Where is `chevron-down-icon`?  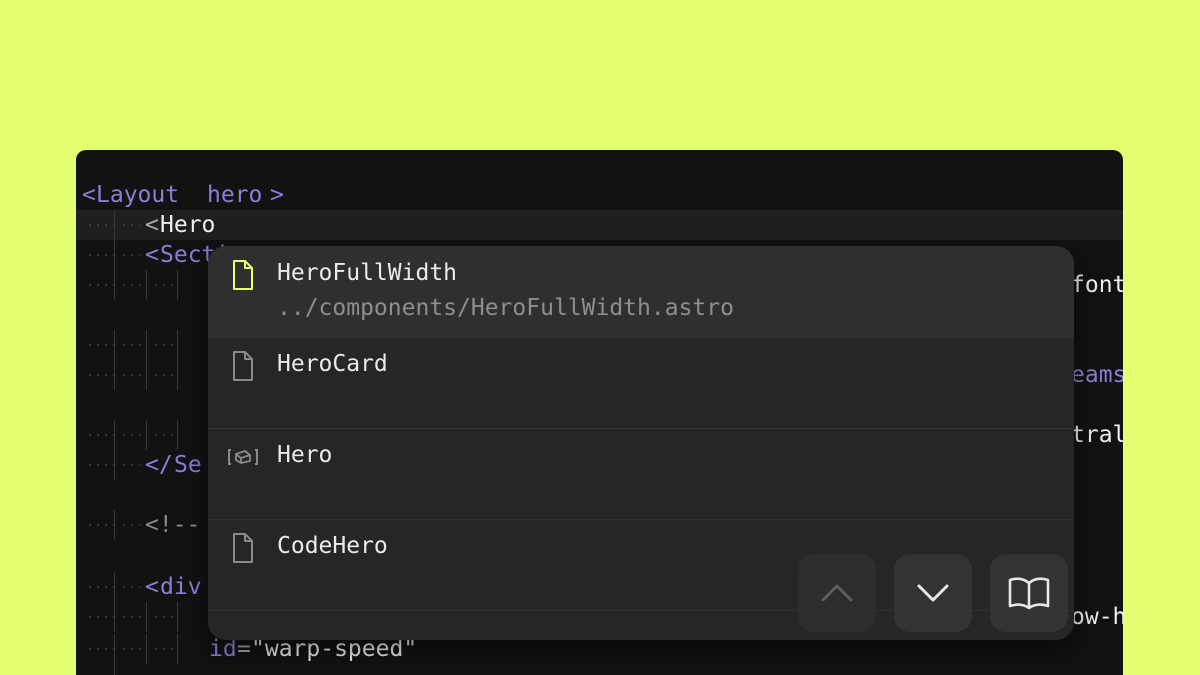
chevron-down-icon is located at coordinates (933, 593).